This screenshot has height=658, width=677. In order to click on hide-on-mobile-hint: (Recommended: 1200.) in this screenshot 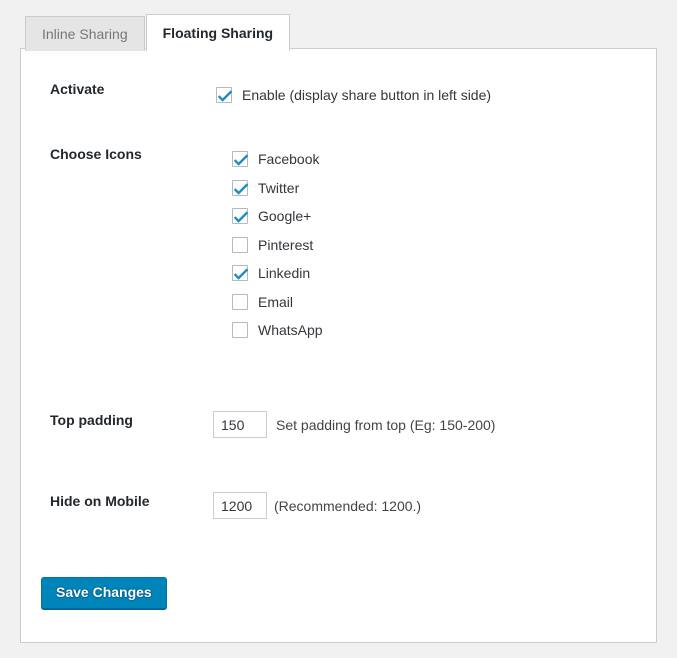, I will do `click(348, 505)`.